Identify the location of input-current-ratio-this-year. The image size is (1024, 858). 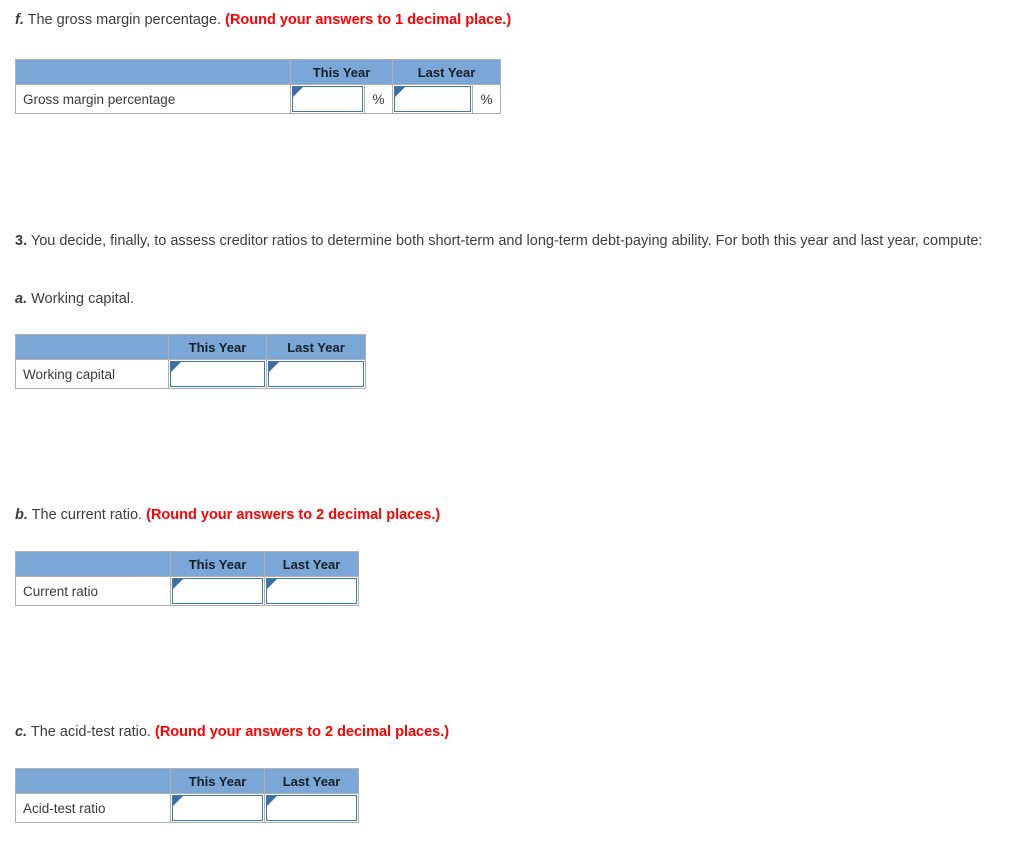
(217, 591).